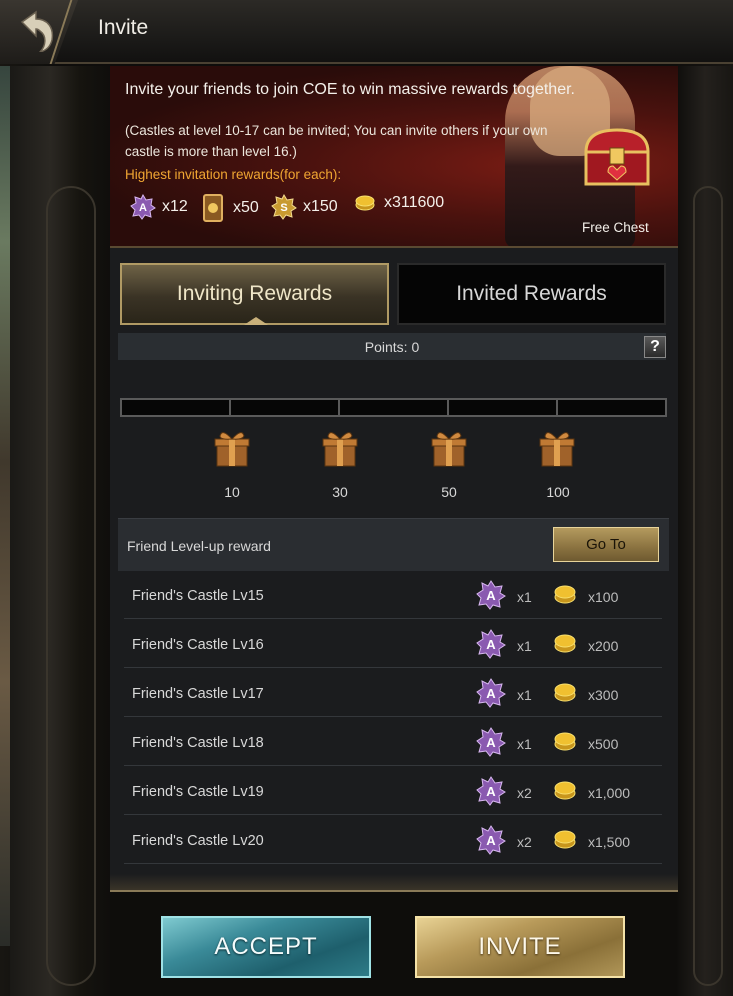 This screenshot has width=733, height=996. Describe the element at coordinates (393, 693) in the screenshot. I see `reward-row: Friend's Castle Lv17 Ax1 x300` at that location.